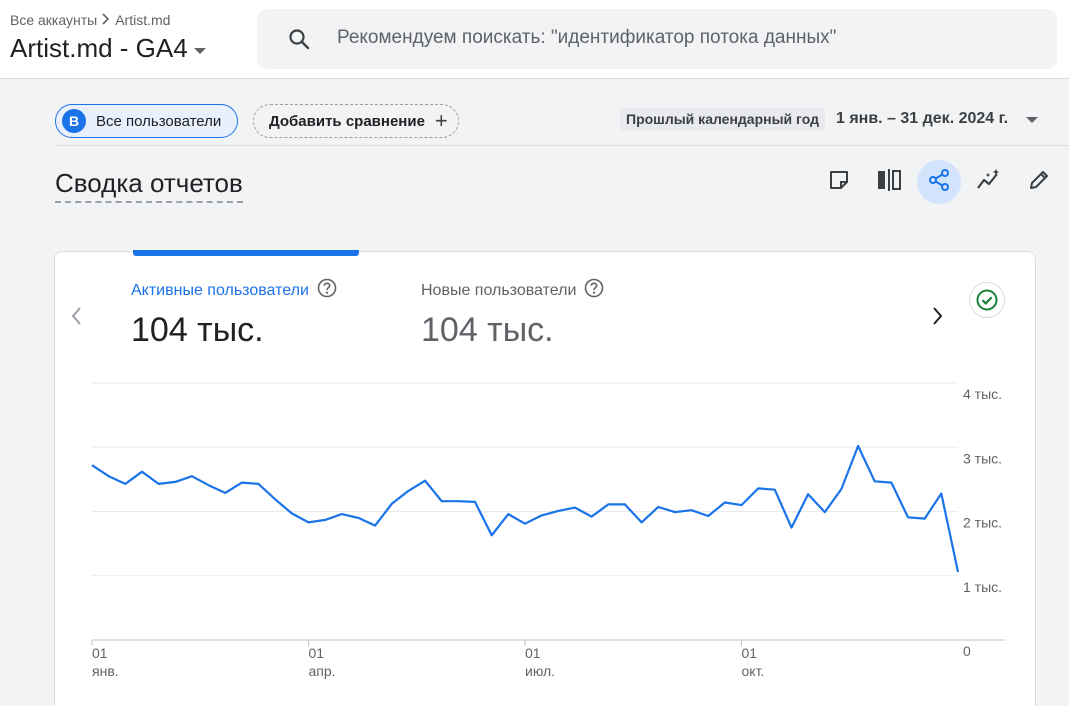 The width and height of the screenshot is (1069, 706). I want to click on note-icon, so click(839, 182).